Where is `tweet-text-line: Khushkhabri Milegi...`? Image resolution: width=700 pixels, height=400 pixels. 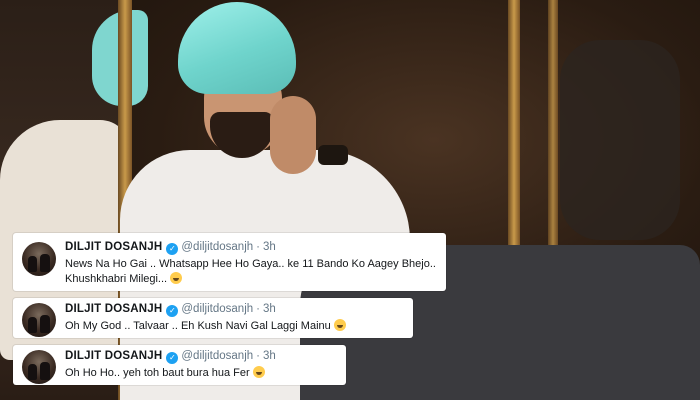
tweet-text-line: Khushkhabri Milegi... is located at coordinates (116, 279).